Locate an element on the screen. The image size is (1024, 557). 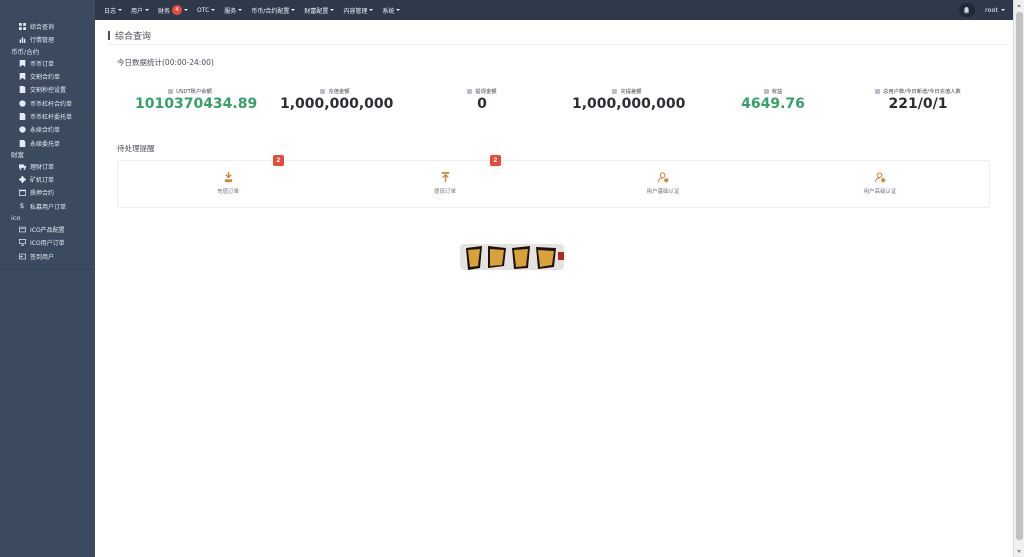
sidebar-item-label: 币币杠杆合约单 is located at coordinates (51, 104).